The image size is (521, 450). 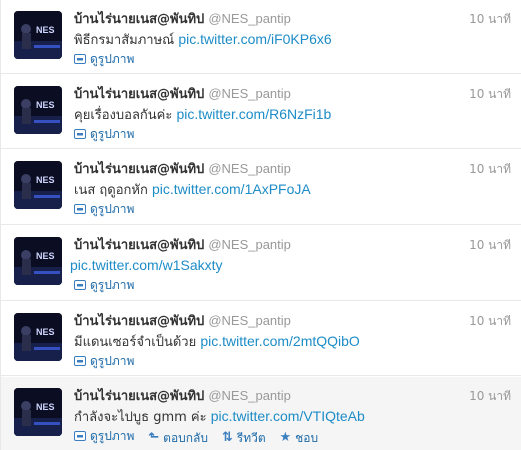 I want to click on reply-button: ⬑ ตอบกลับ, so click(x=178, y=438).